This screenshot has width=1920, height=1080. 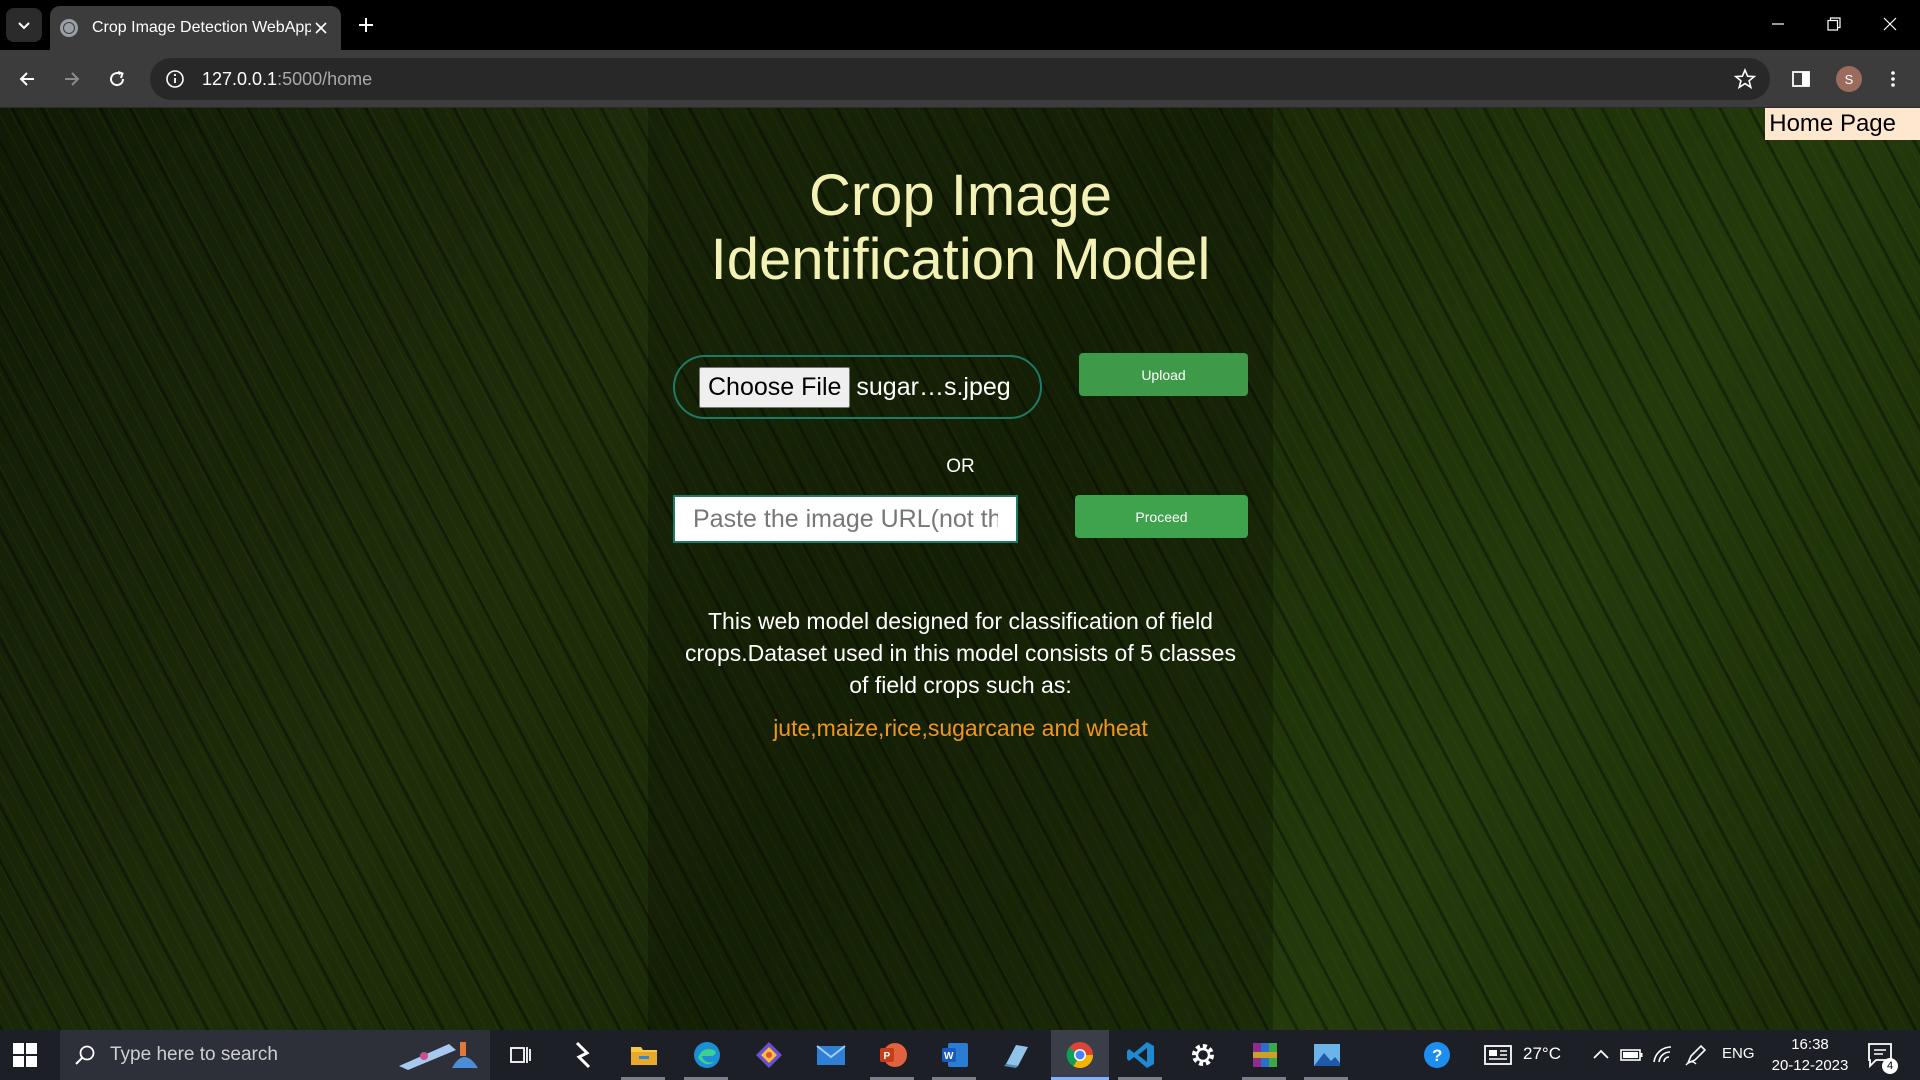 I want to click on restore-icon, so click(x=1834, y=24).